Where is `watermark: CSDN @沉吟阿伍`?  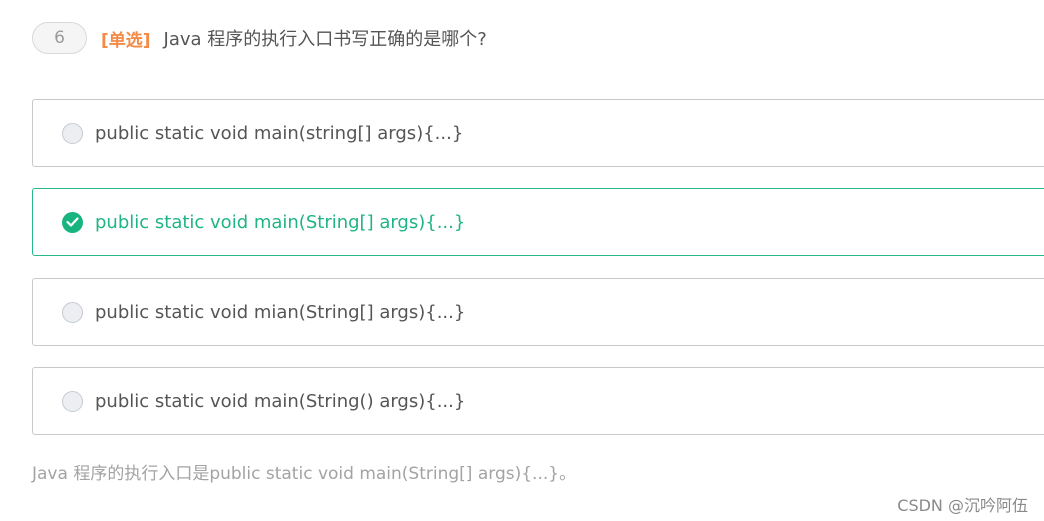
watermark: CSDN @沉吟阿伍 is located at coordinates (962, 505).